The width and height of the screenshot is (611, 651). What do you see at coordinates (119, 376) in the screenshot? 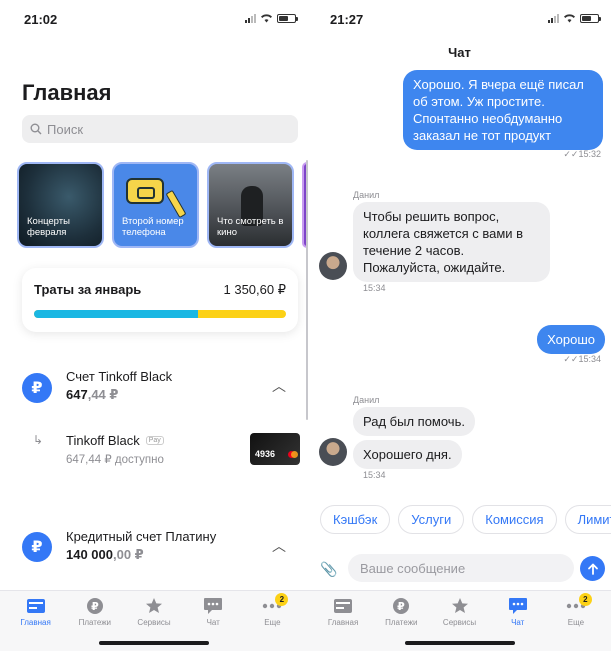
I see `account-name: Счет Tinkoff Black` at bounding box center [119, 376].